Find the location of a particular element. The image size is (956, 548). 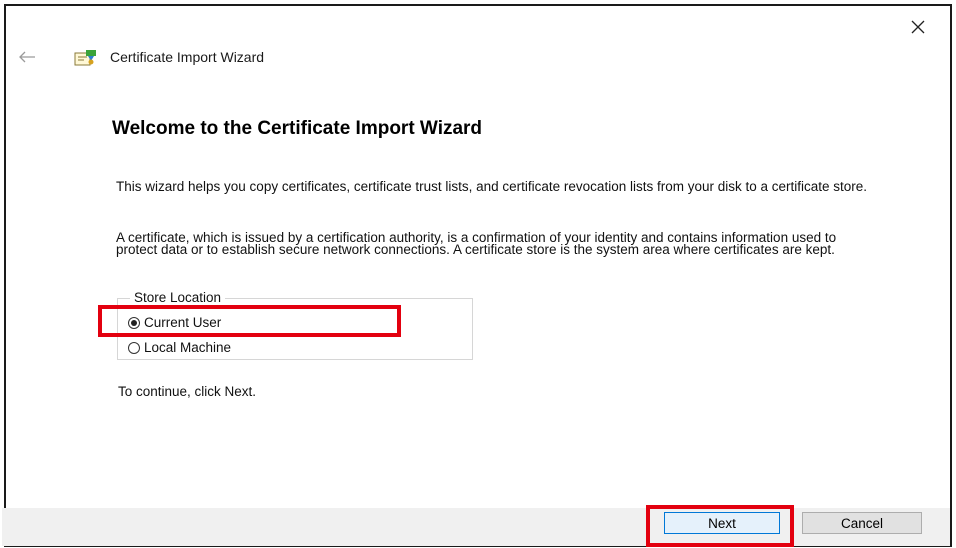

close-icon is located at coordinates (918, 27).